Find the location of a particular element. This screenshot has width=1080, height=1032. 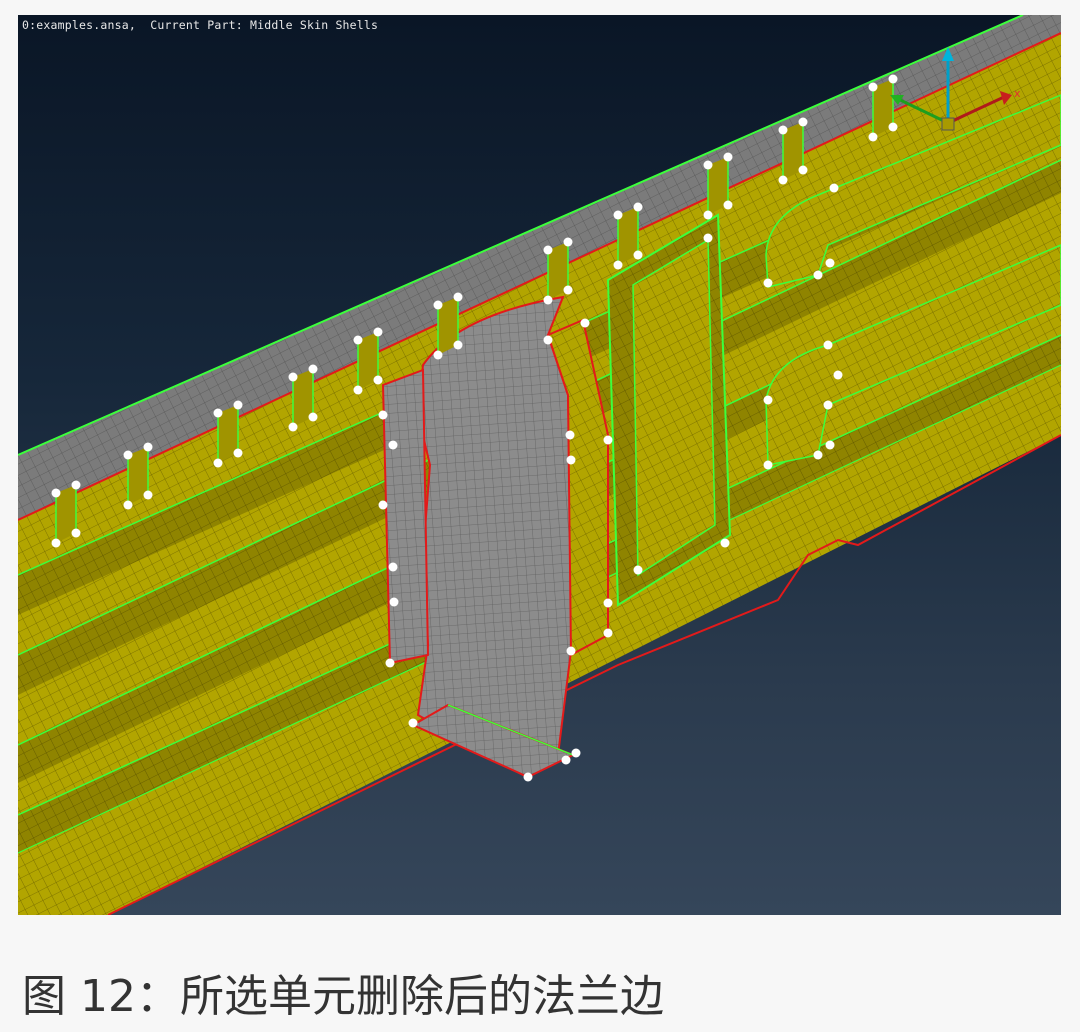

axis-x-label: x is located at coordinates (1017, 93).